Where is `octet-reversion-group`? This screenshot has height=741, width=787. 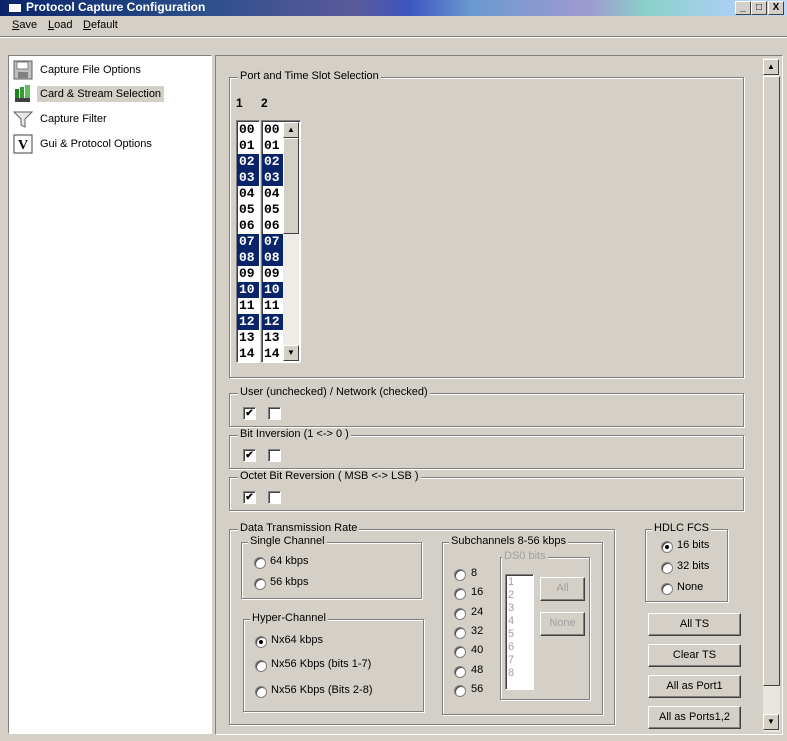
octet-reversion-group is located at coordinates (486, 494).